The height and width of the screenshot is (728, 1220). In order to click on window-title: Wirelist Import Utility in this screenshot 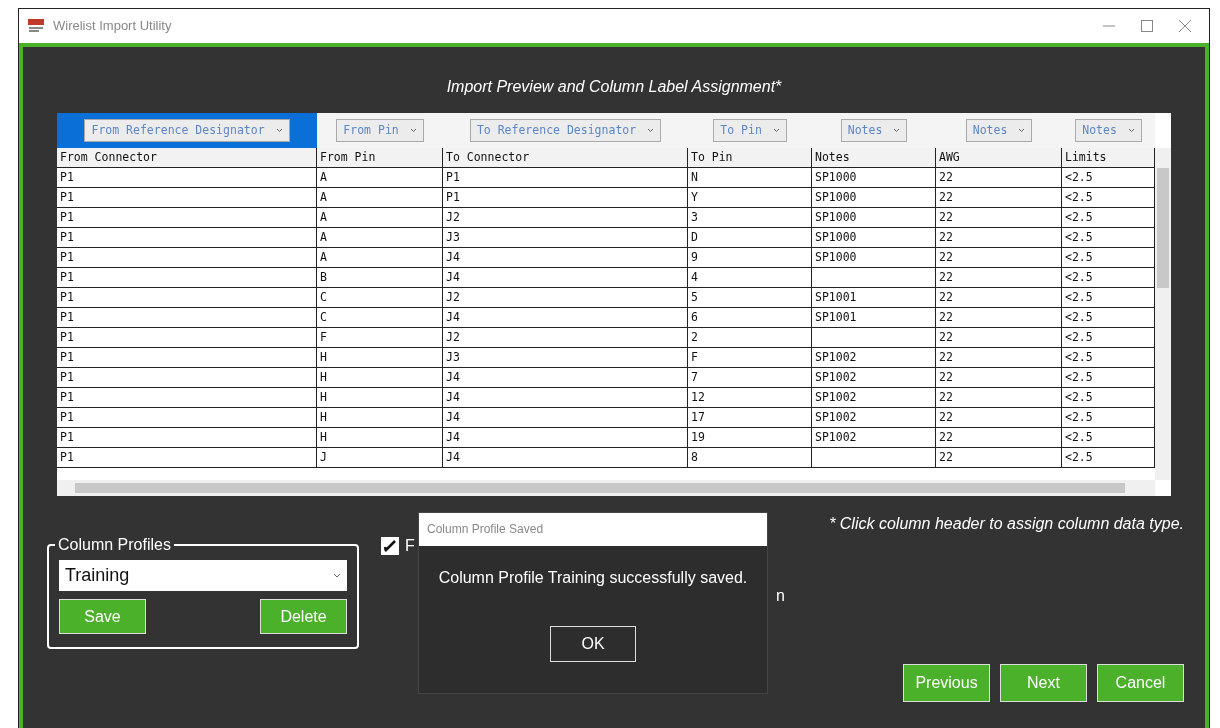, I will do `click(112, 26)`.